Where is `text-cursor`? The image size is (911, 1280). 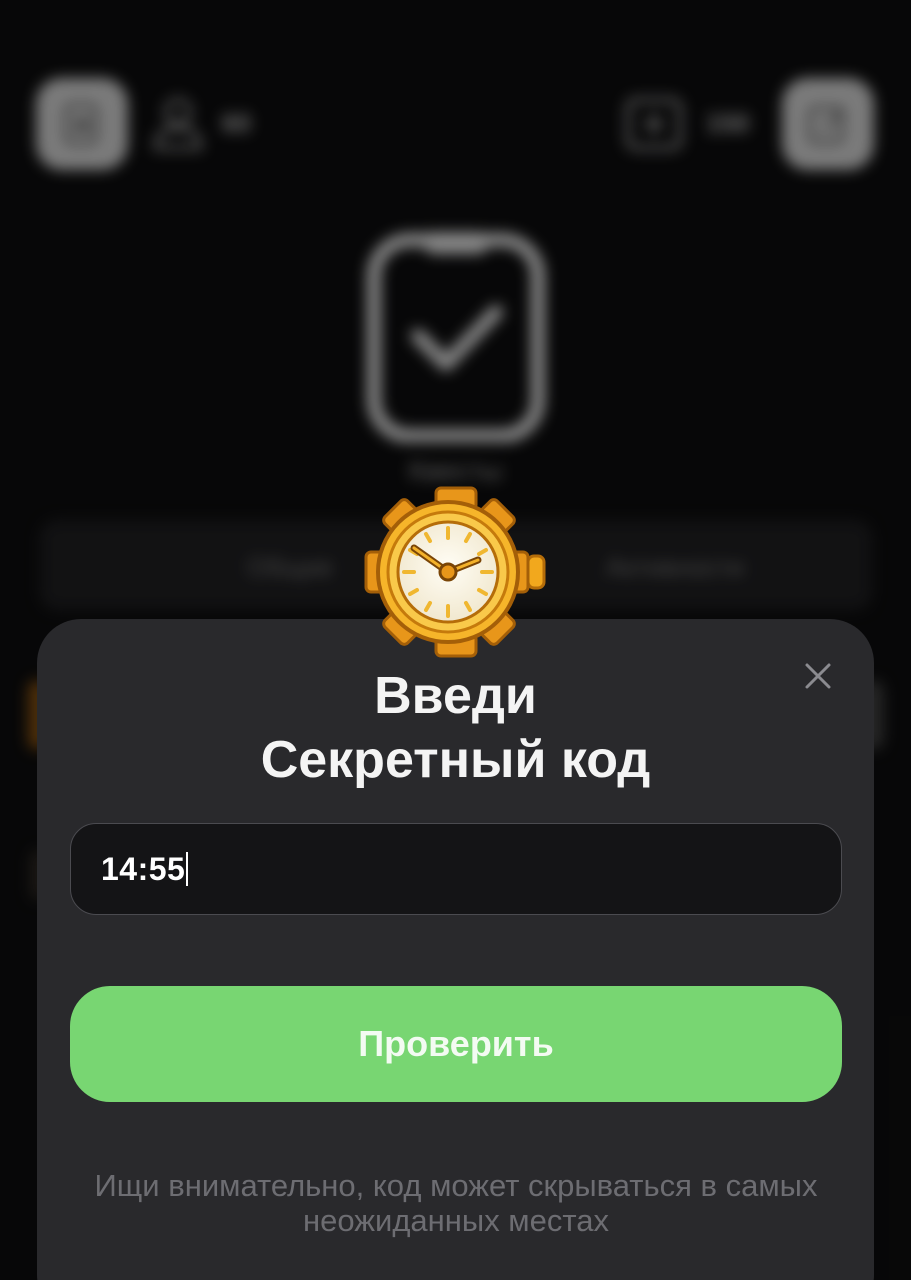 text-cursor is located at coordinates (187, 869).